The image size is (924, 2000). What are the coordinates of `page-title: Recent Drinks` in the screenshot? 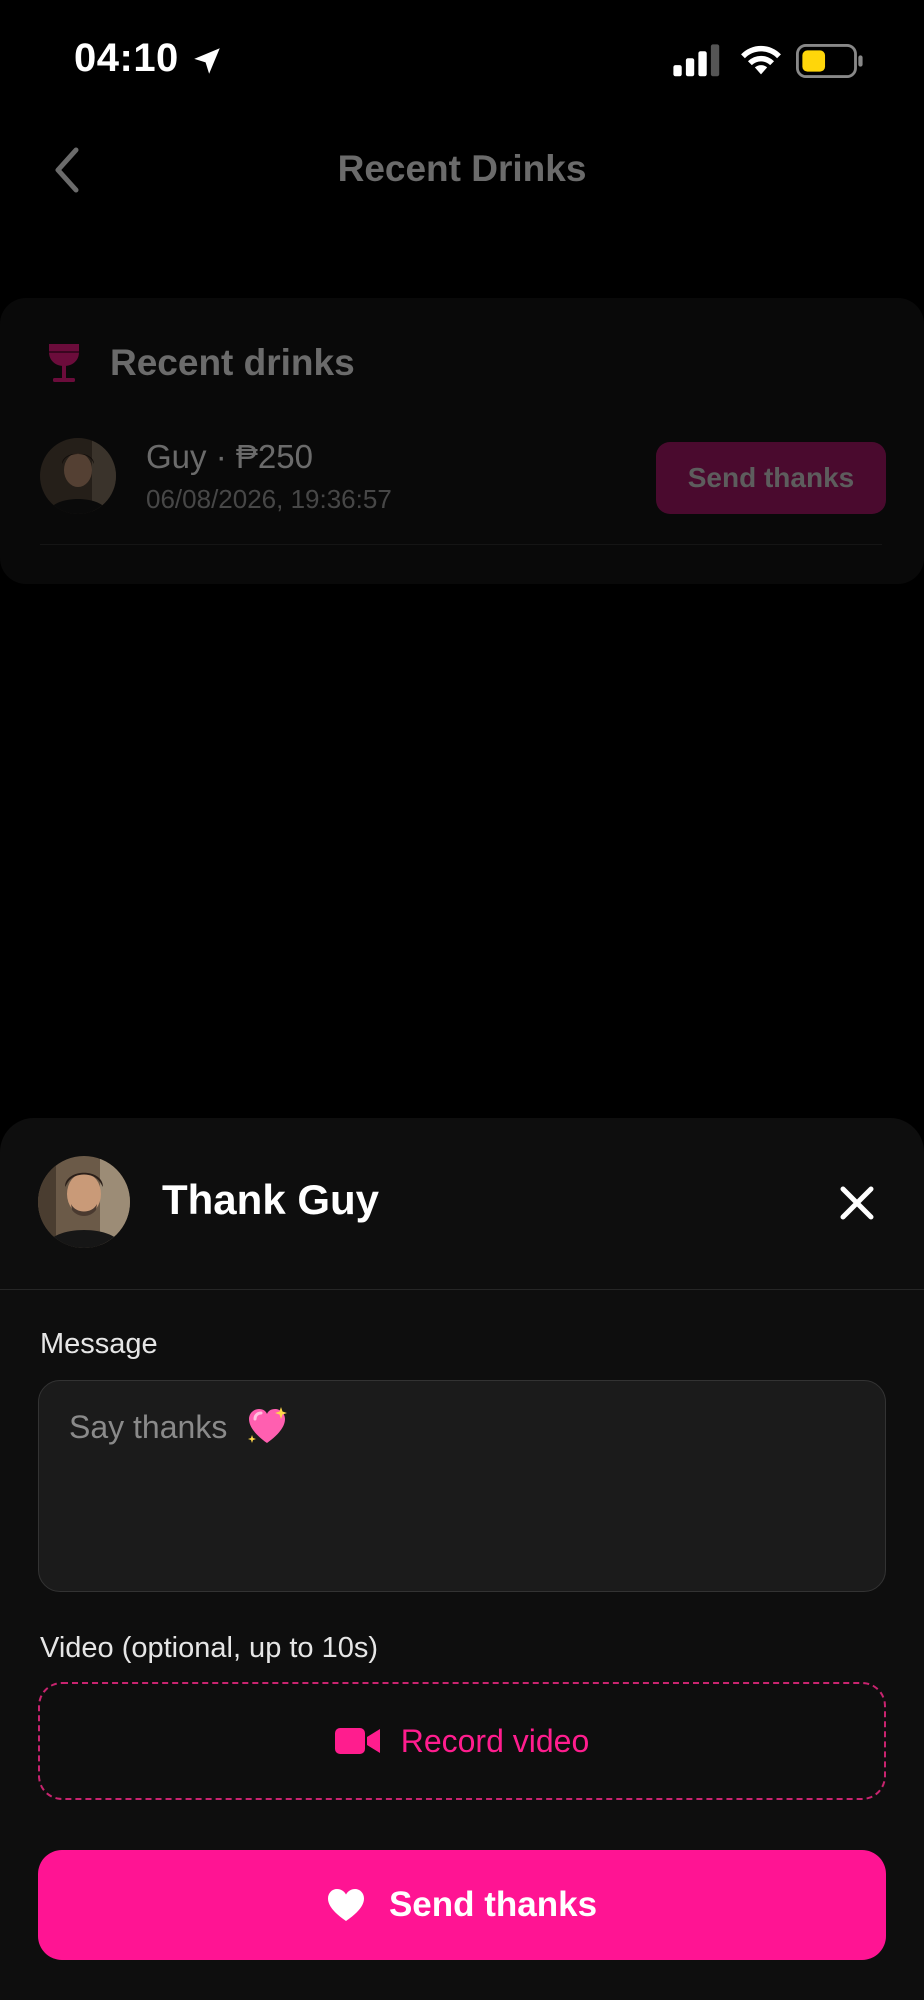 It's located at (462, 168).